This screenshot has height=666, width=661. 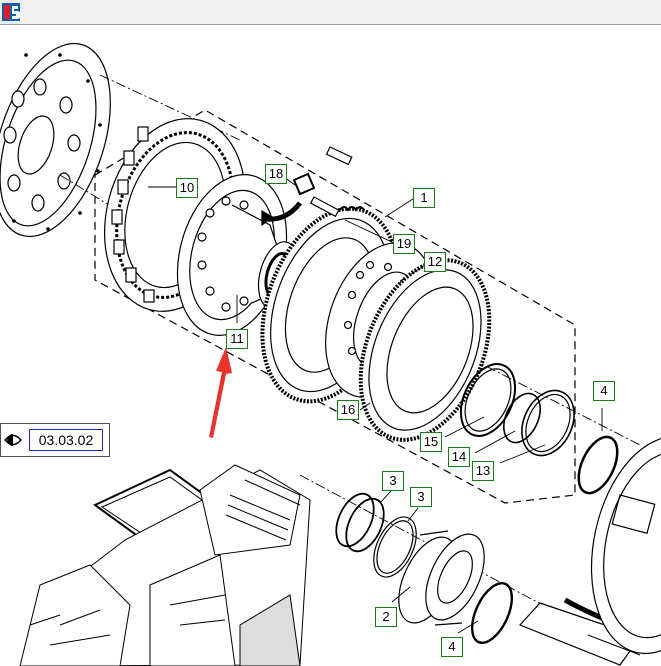 What do you see at coordinates (66, 440) in the screenshot?
I see `page-reference-link: 03.03.02` at bounding box center [66, 440].